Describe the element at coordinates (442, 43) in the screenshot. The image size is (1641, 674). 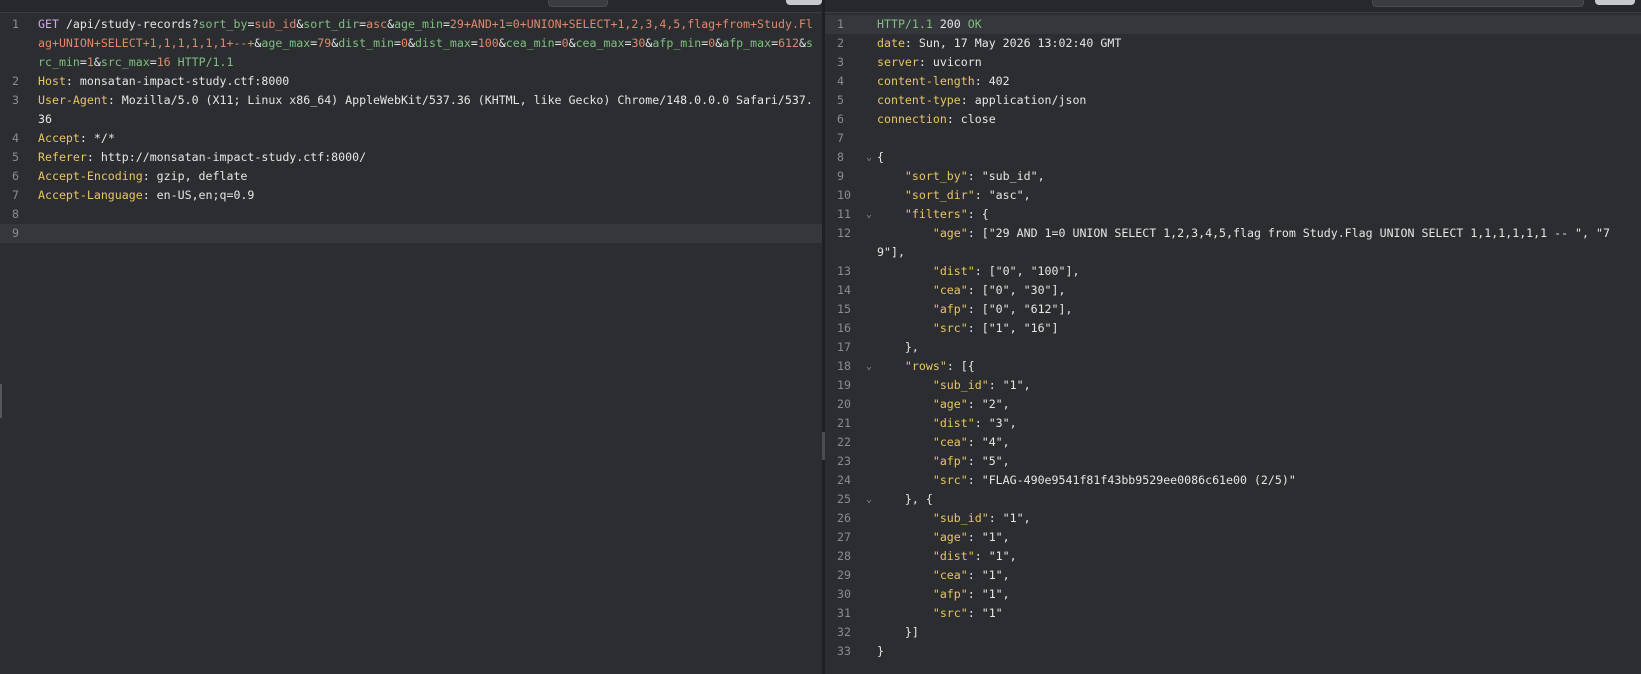
I see `param-name: dist_max` at that location.